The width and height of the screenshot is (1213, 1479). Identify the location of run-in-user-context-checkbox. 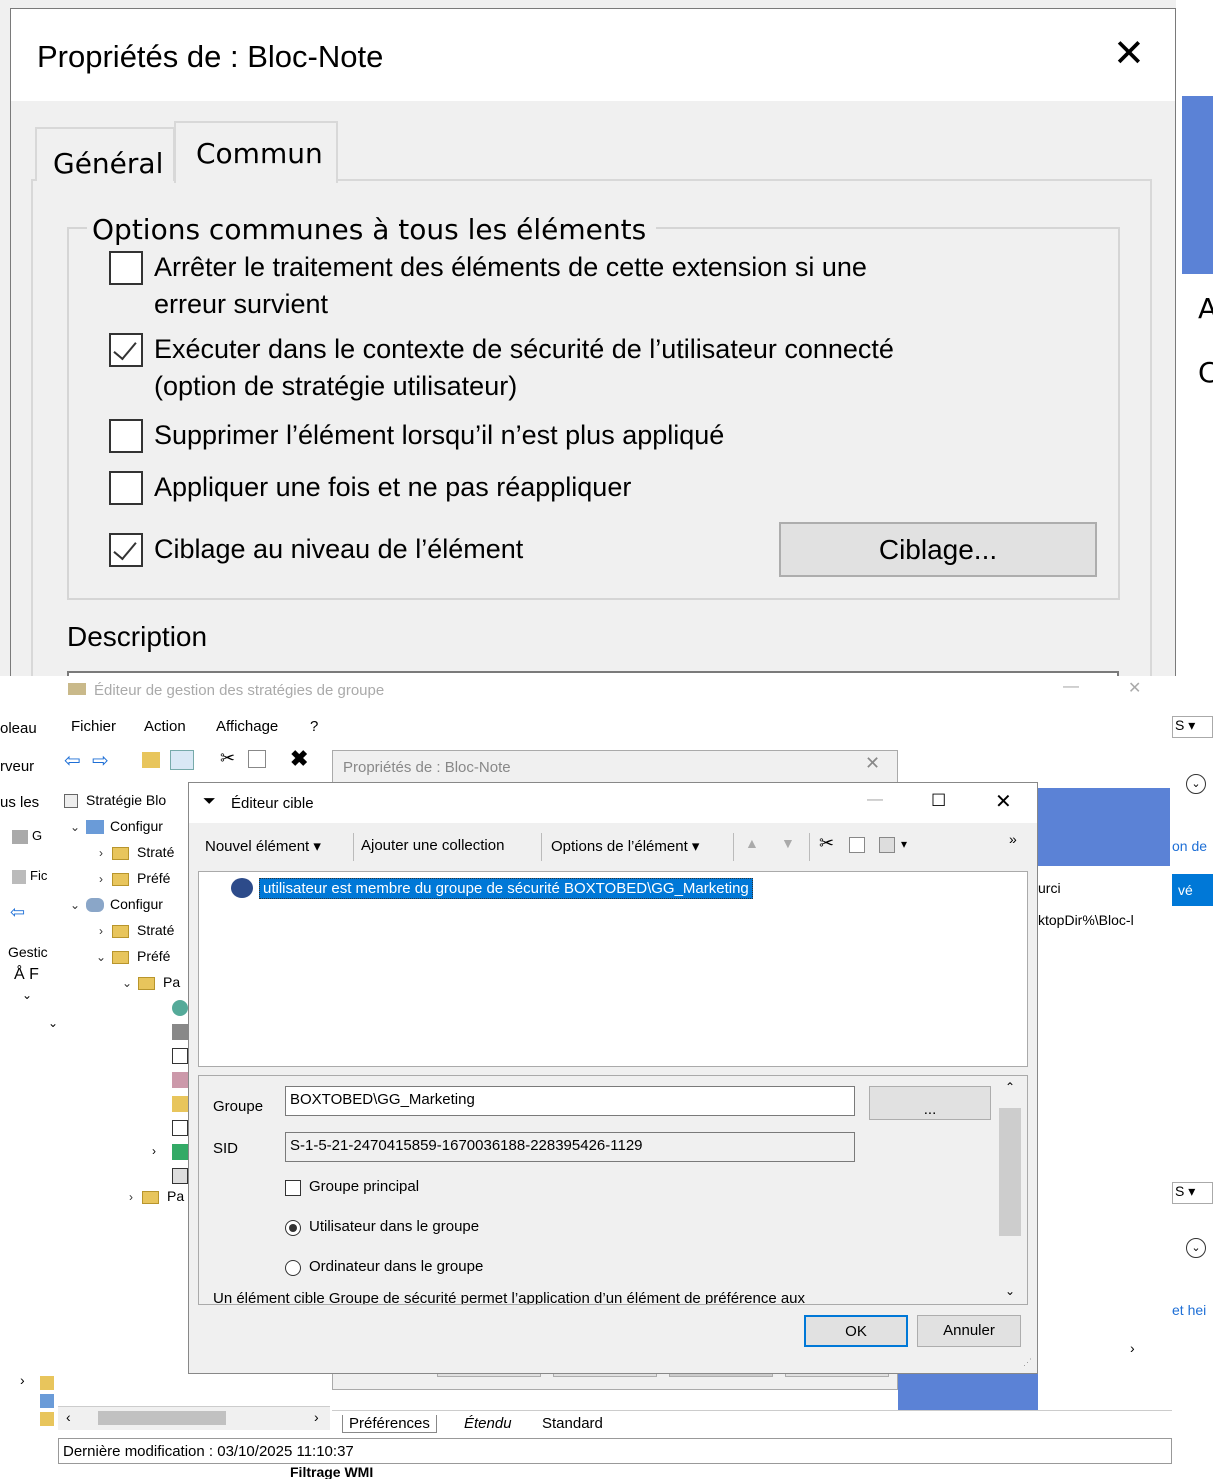
(126, 350).